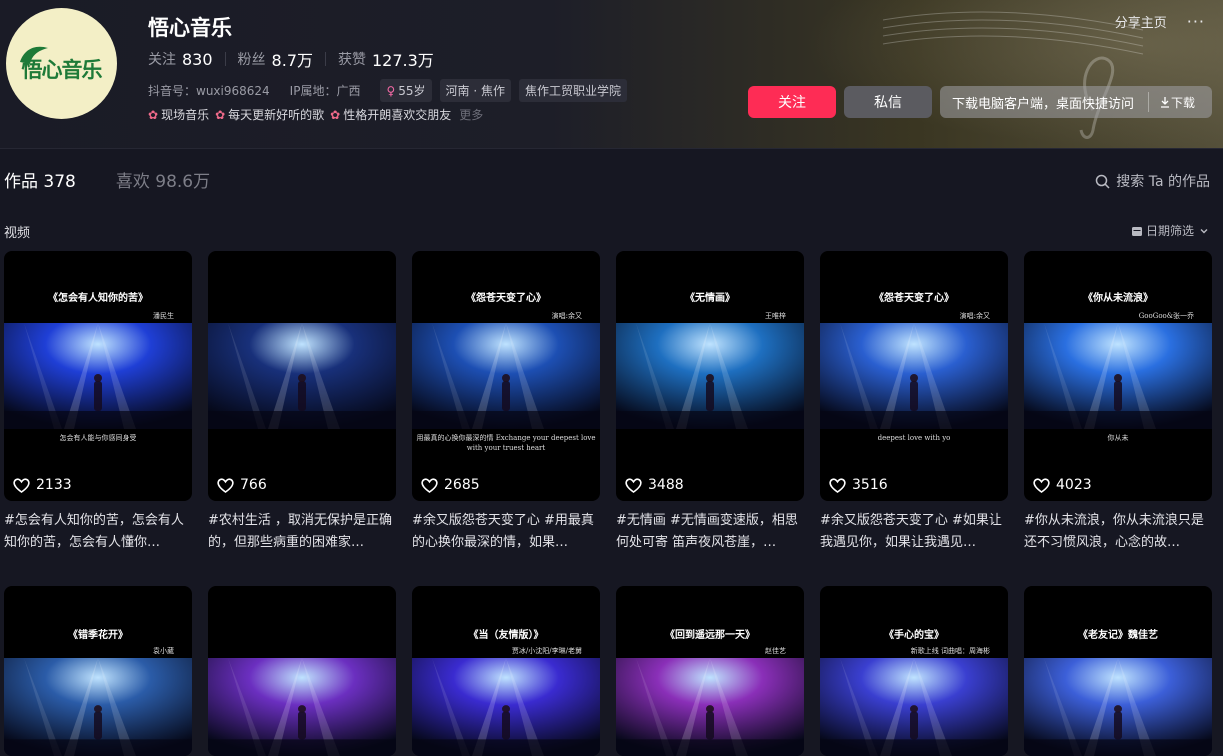 The width and height of the screenshot is (1223, 756). I want to click on section-label-videos: 视频, so click(17, 233).